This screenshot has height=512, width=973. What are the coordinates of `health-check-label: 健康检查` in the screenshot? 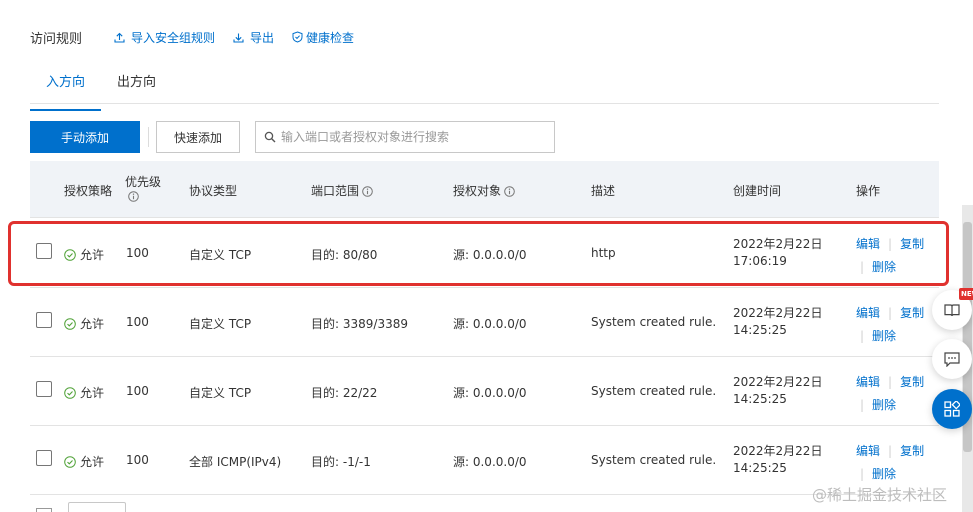 It's located at (330, 37).